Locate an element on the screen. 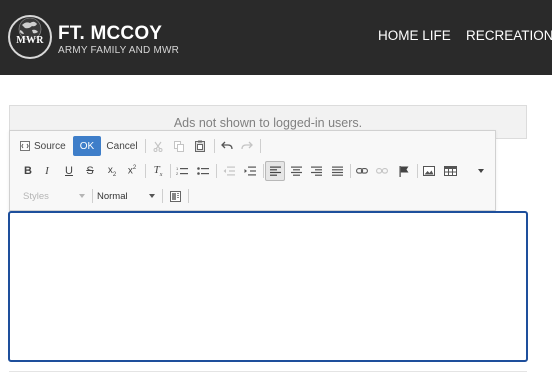 The image size is (552, 382). source-button: Source is located at coordinates (44, 146).